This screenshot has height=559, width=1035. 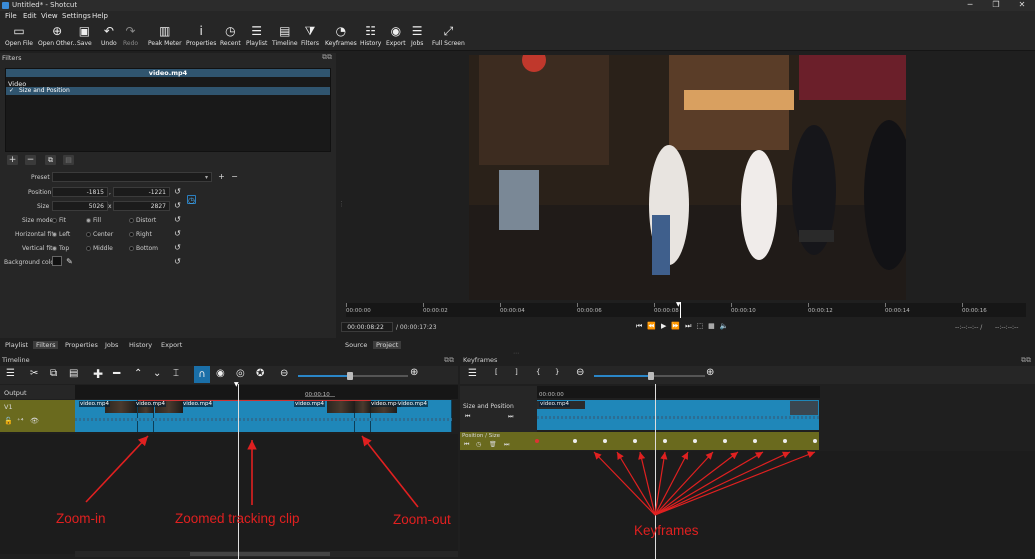 I want to click on annotation-zoom-in: Zoom-in, so click(x=81, y=518).